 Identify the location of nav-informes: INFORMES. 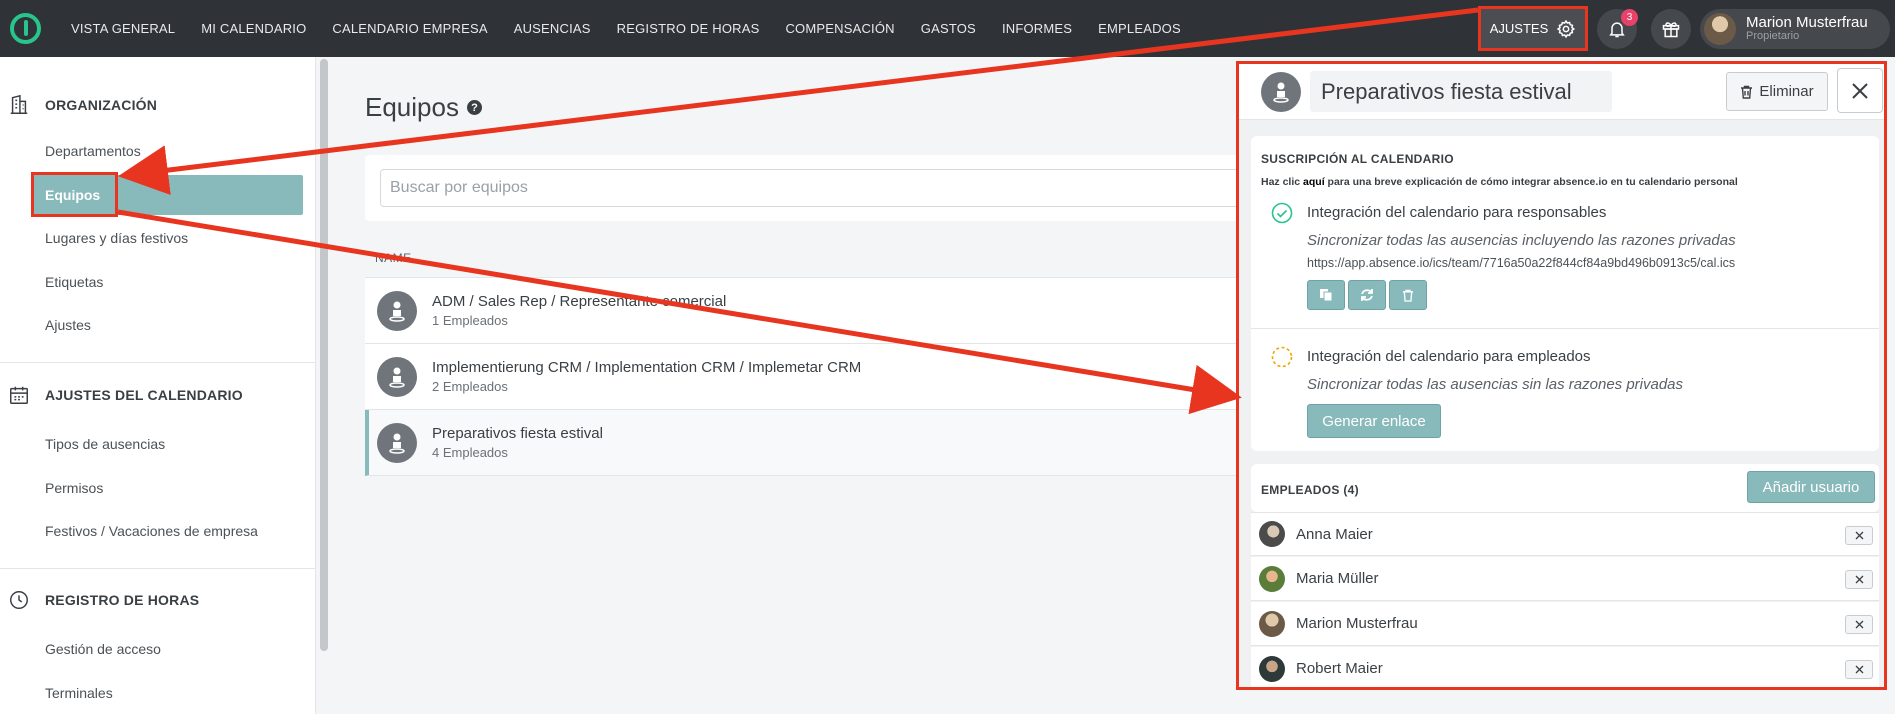
(1037, 28).